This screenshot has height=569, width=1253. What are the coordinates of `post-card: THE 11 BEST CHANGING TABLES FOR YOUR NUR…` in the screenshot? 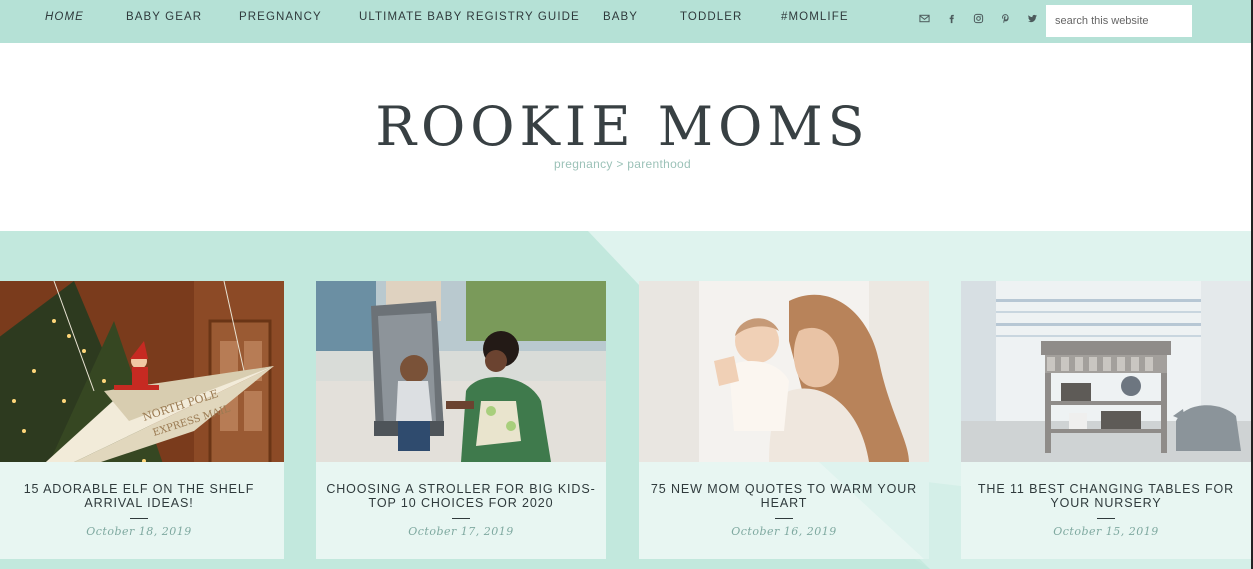 It's located at (1106, 420).